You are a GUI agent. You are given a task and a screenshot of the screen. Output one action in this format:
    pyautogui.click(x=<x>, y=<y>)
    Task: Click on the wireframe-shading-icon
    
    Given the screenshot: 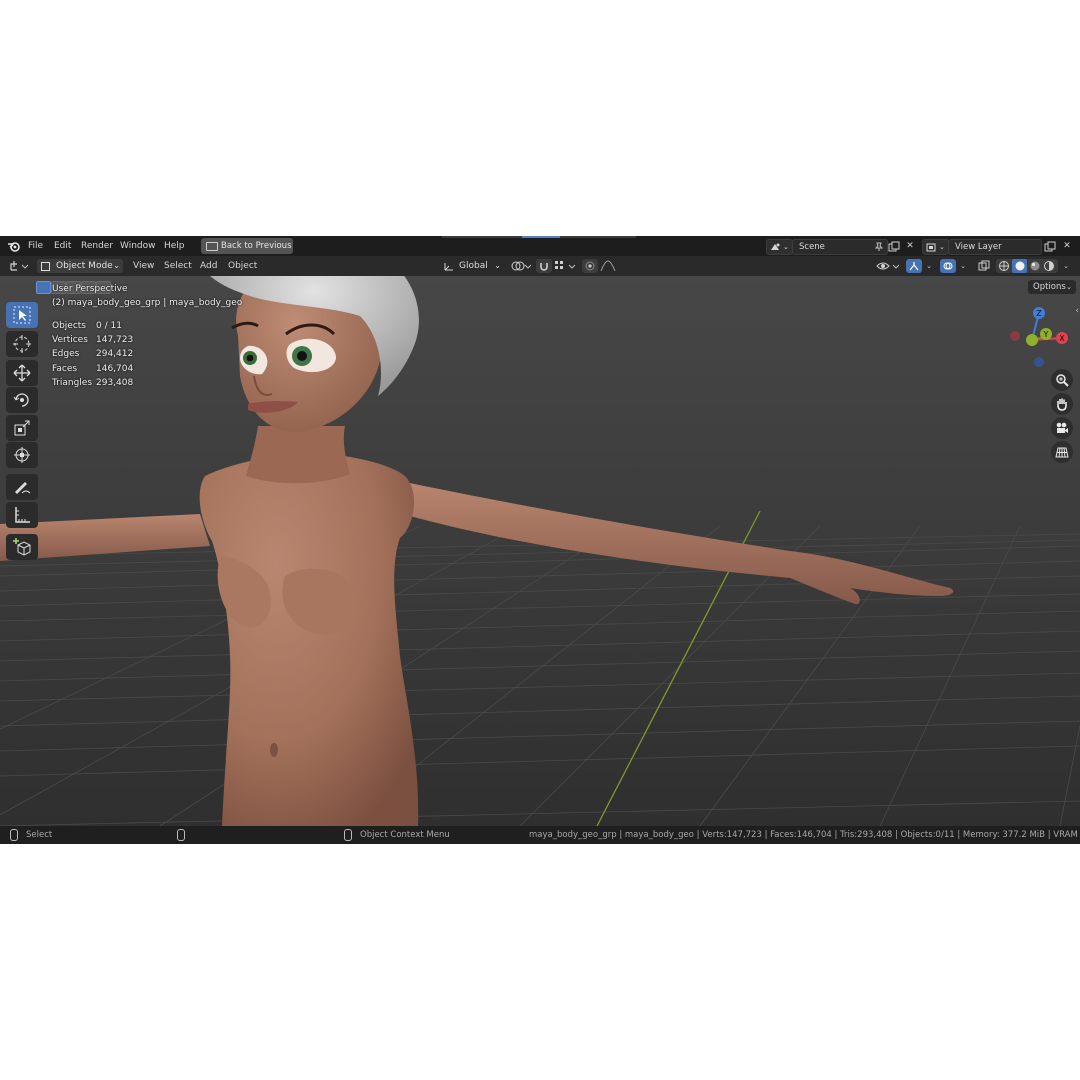 What is the action you would take?
    pyautogui.click(x=1004, y=266)
    